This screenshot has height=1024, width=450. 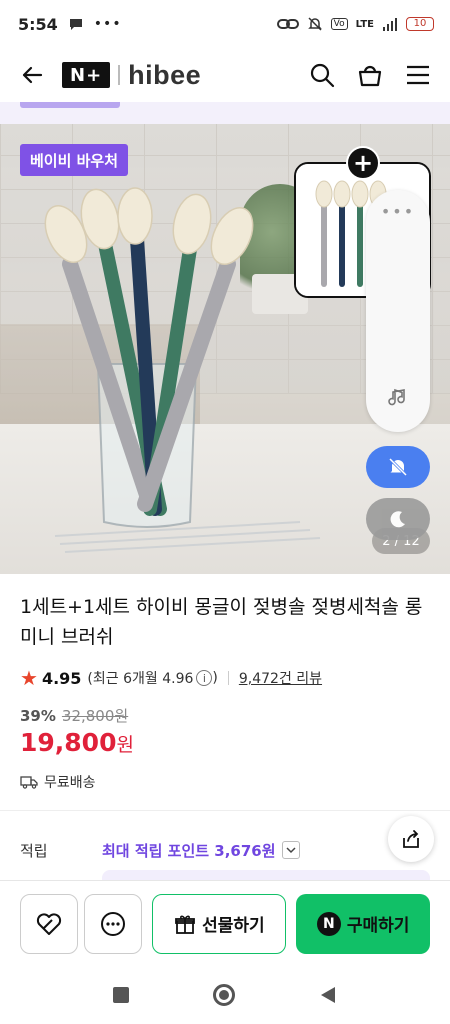 What do you see at coordinates (61, 678) in the screenshot?
I see `rating-score: 4.95` at bounding box center [61, 678].